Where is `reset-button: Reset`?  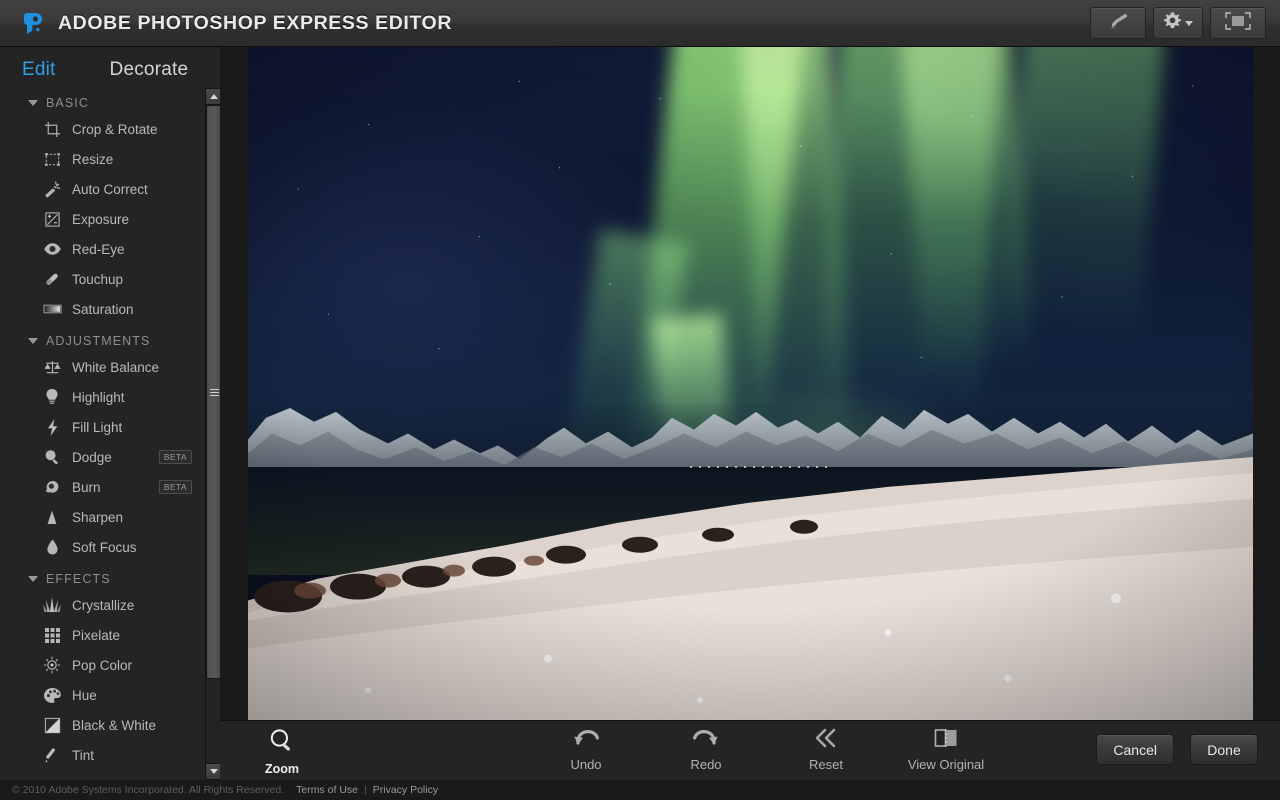
reset-button: Reset is located at coordinates (826, 749).